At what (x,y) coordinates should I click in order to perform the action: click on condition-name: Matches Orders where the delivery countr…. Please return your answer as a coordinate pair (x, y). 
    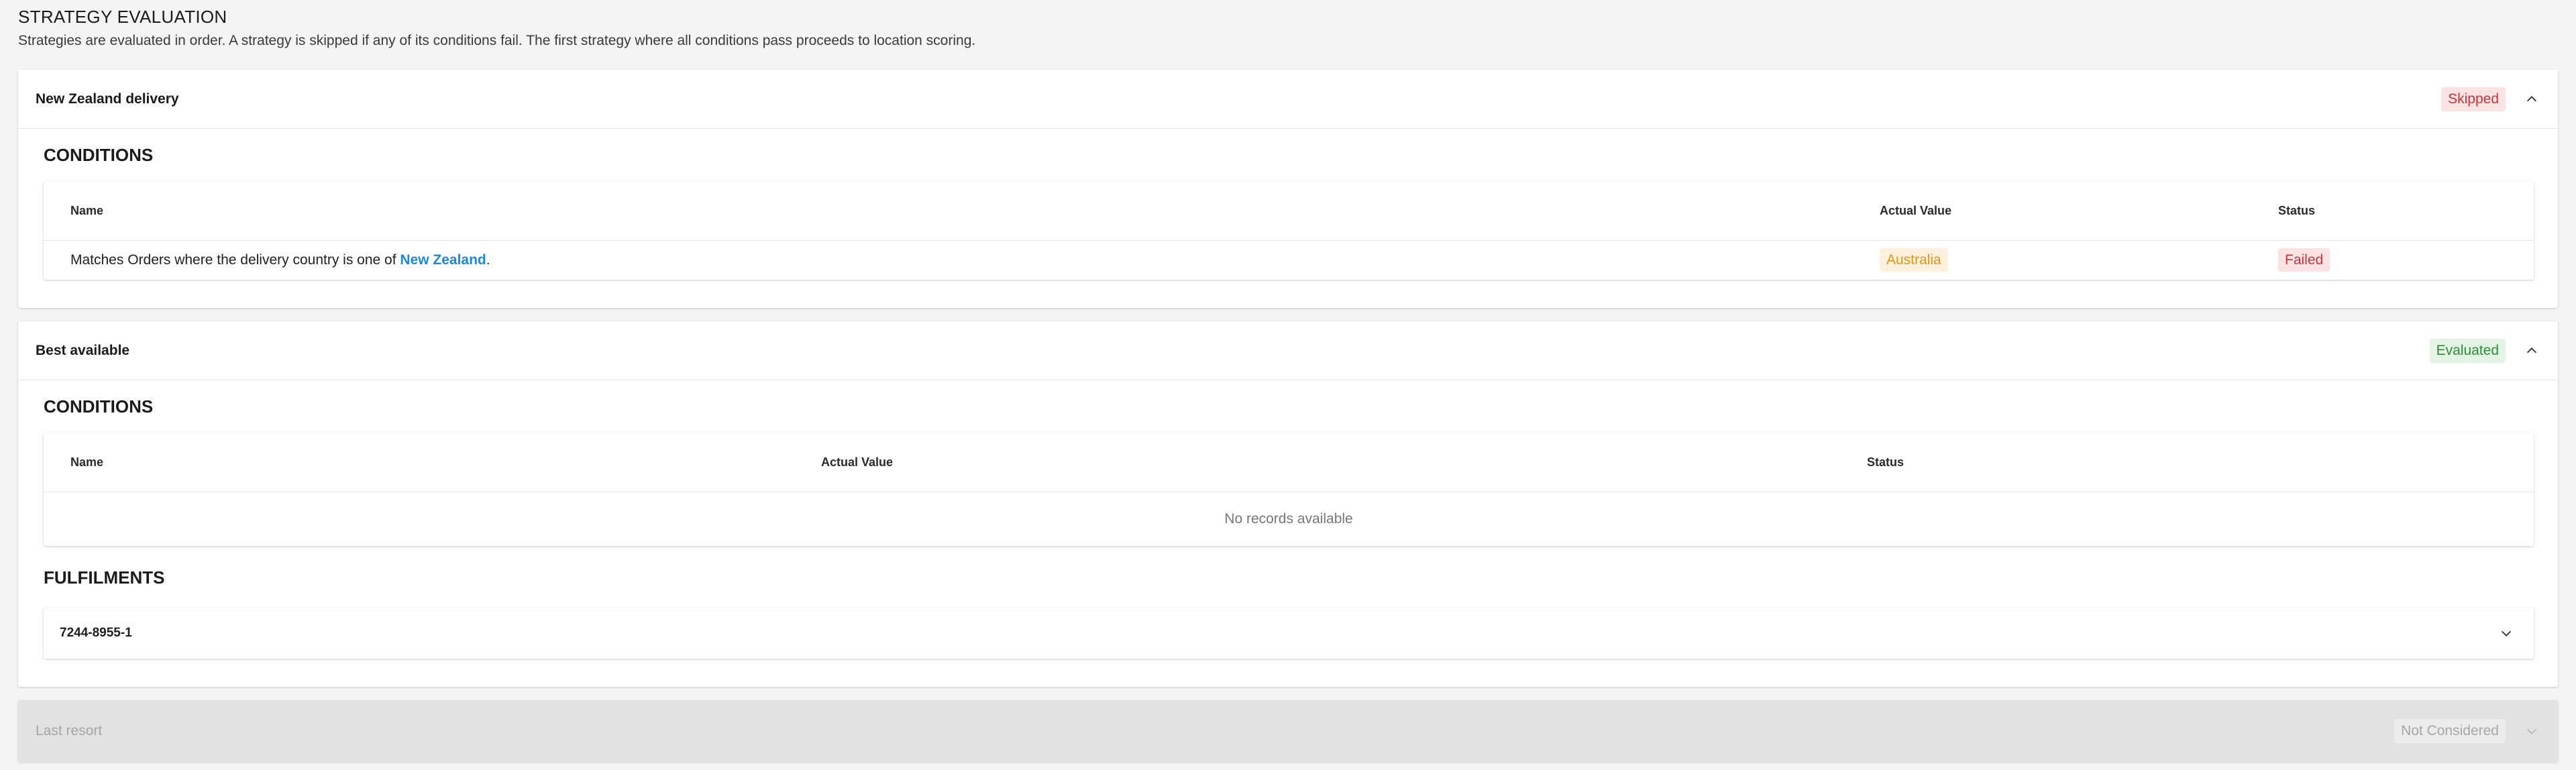
    Looking at the image, I should click on (975, 260).